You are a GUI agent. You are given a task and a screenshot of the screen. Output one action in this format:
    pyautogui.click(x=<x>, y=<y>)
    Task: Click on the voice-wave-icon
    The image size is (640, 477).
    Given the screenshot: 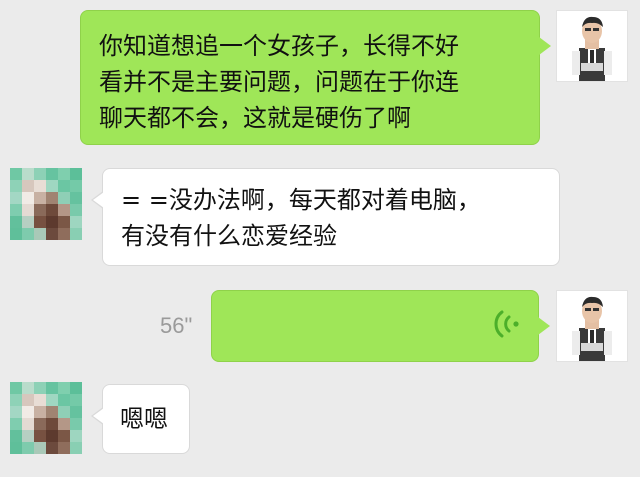 What is the action you would take?
    pyautogui.click(x=506, y=324)
    